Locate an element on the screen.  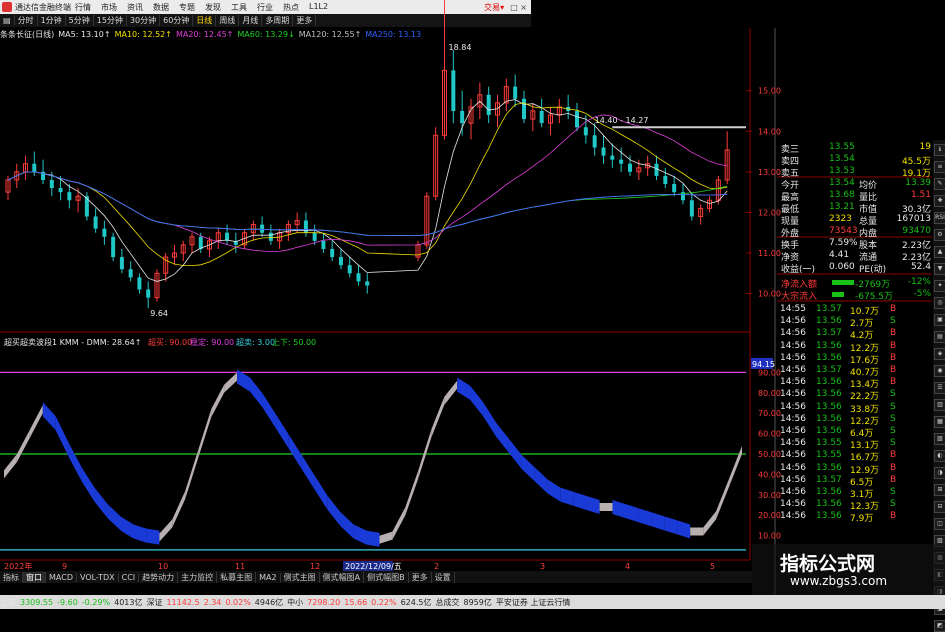
tick-row: 14:56 13.57 40.7万 B is located at coordinates (839, 371).